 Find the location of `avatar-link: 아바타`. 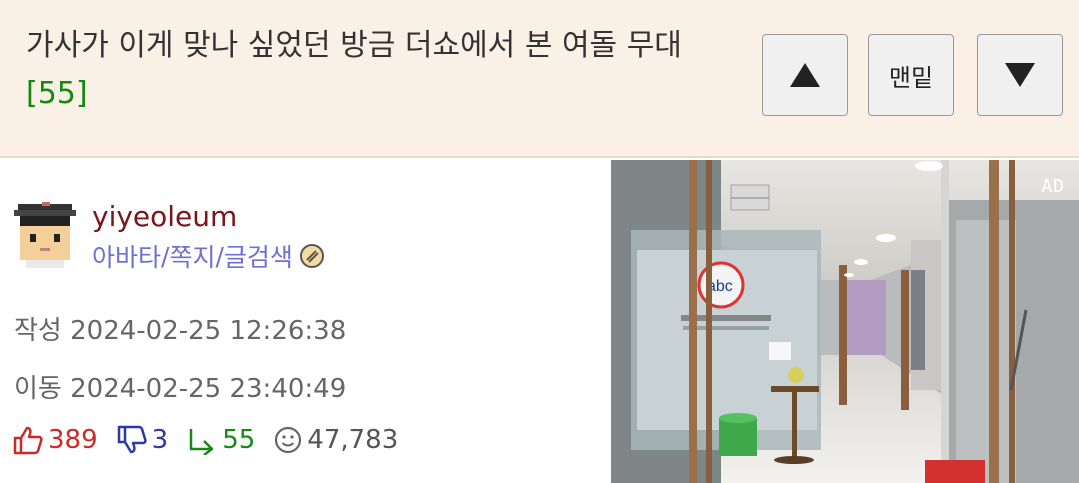

avatar-link: 아바타 is located at coordinates (126, 256).